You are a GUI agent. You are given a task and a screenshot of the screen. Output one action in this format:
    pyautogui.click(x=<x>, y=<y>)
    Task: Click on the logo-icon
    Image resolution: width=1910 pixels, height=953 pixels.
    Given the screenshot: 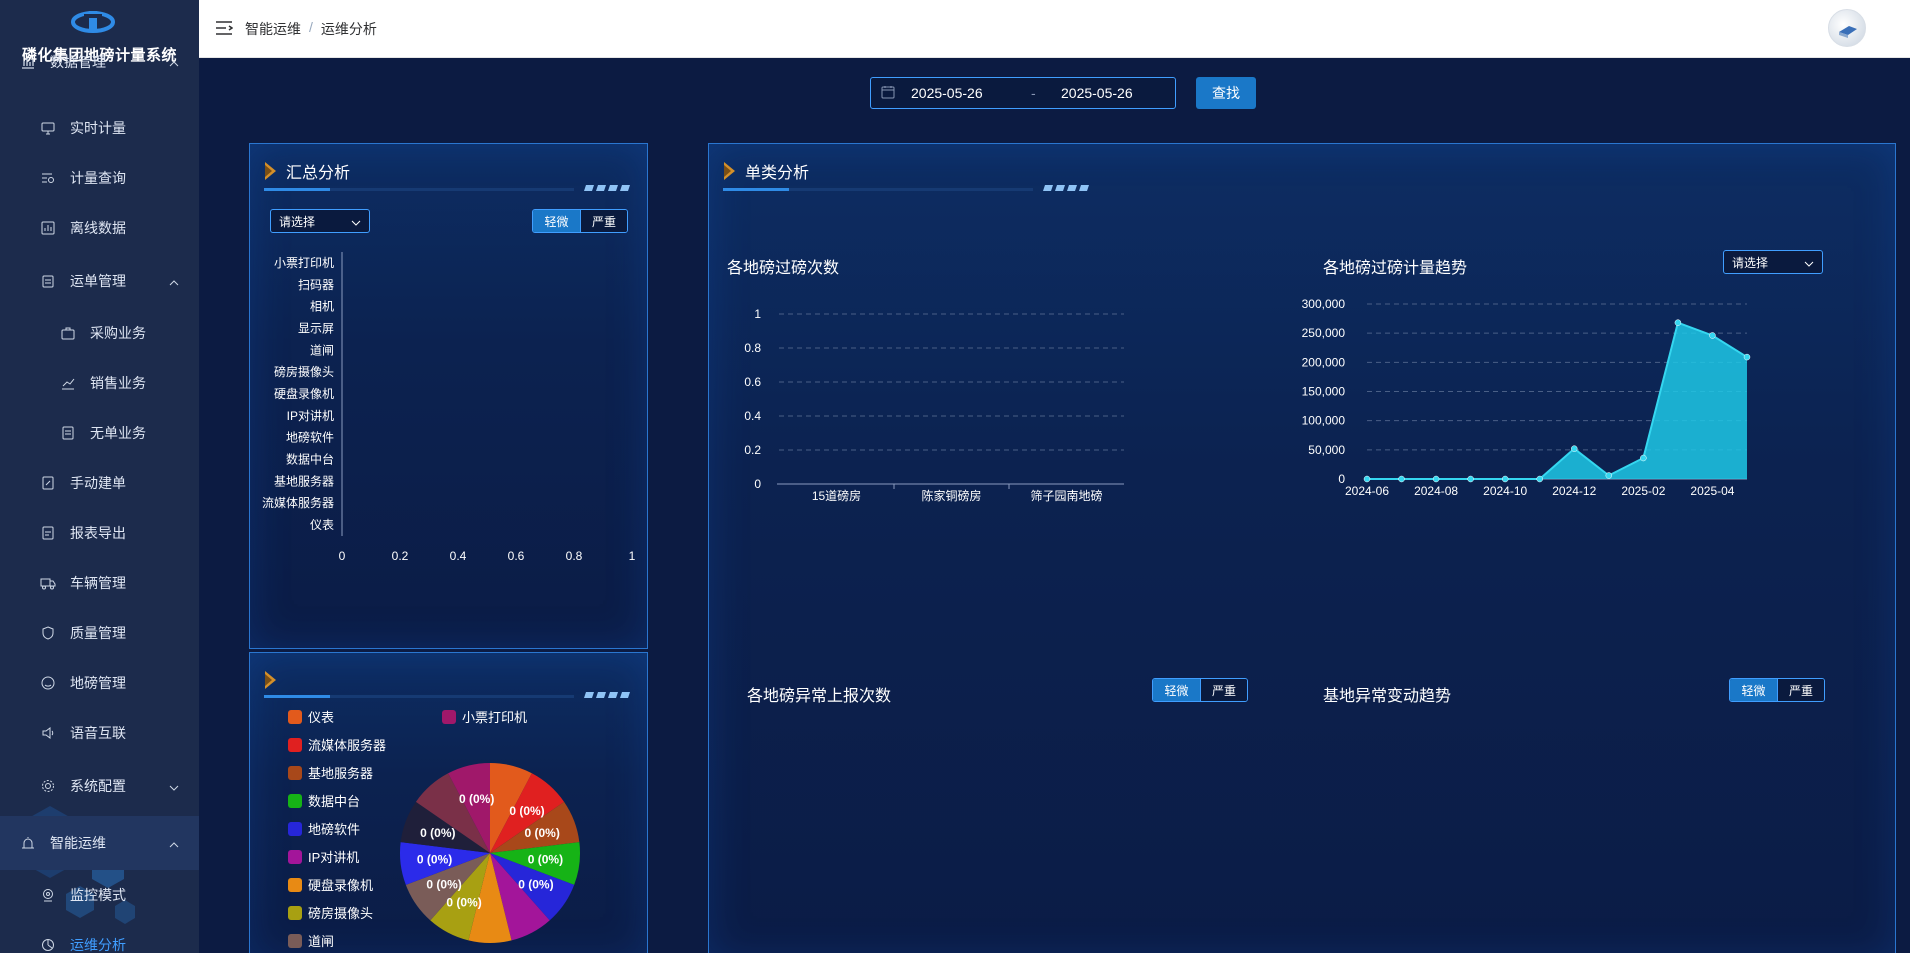 What is the action you would take?
    pyautogui.click(x=93, y=22)
    